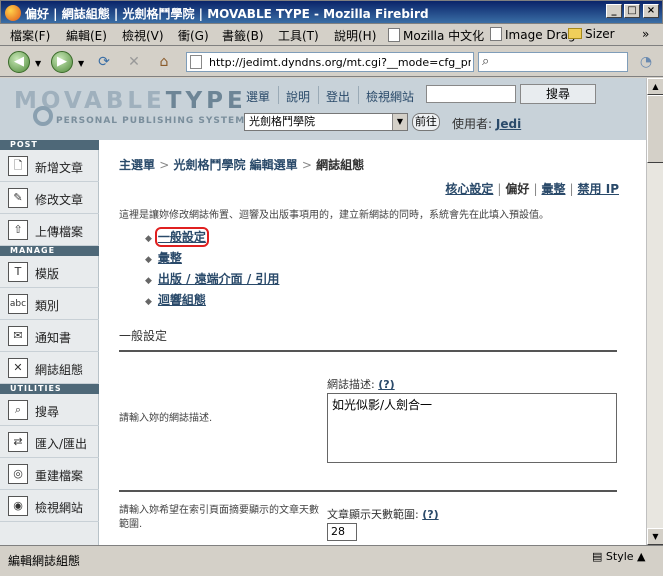 Image resolution: width=663 pixels, height=576 pixels. Describe the element at coordinates (81, 63) in the screenshot. I see `forward-dropdown-icon: ▼` at that location.